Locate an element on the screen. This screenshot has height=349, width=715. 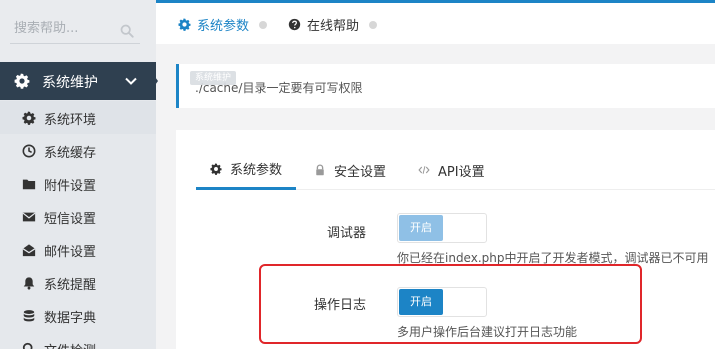
sidebar-item-system-cache: 系统缓存 is located at coordinates (78, 150).